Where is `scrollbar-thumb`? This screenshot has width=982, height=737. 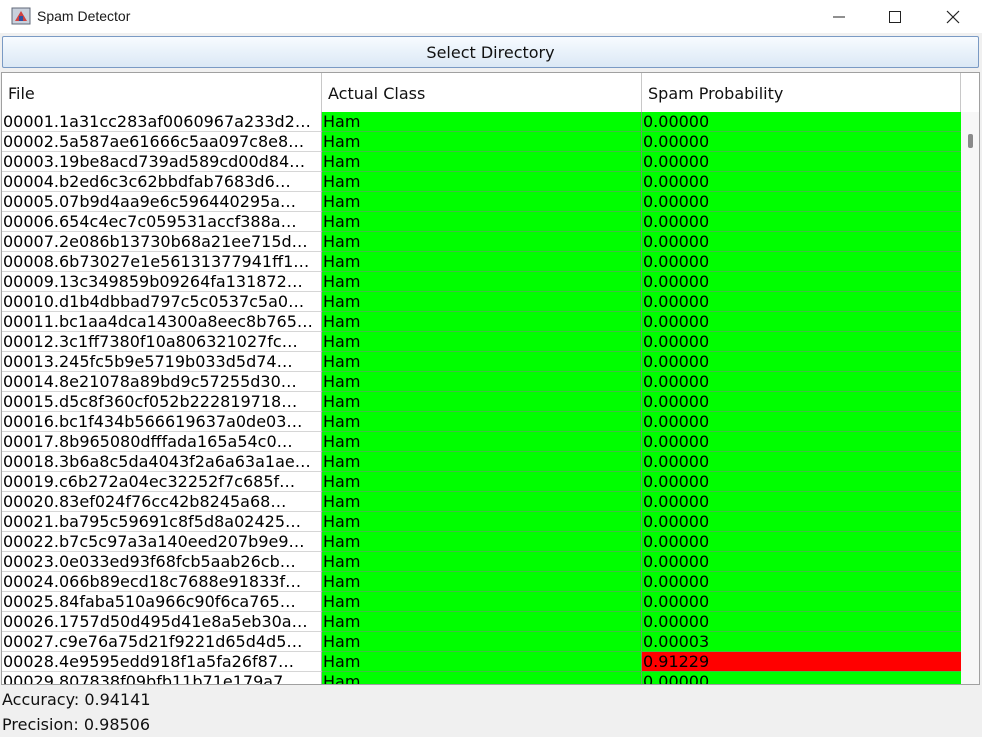 scrollbar-thumb is located at coordinates (970, 141).